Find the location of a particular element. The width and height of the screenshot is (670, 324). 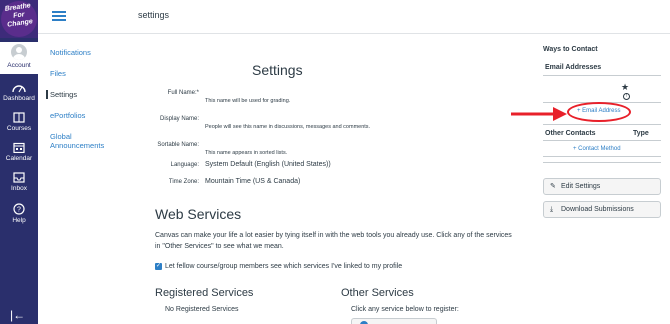

subnav-files: Files is located at coordinates (90, 73).